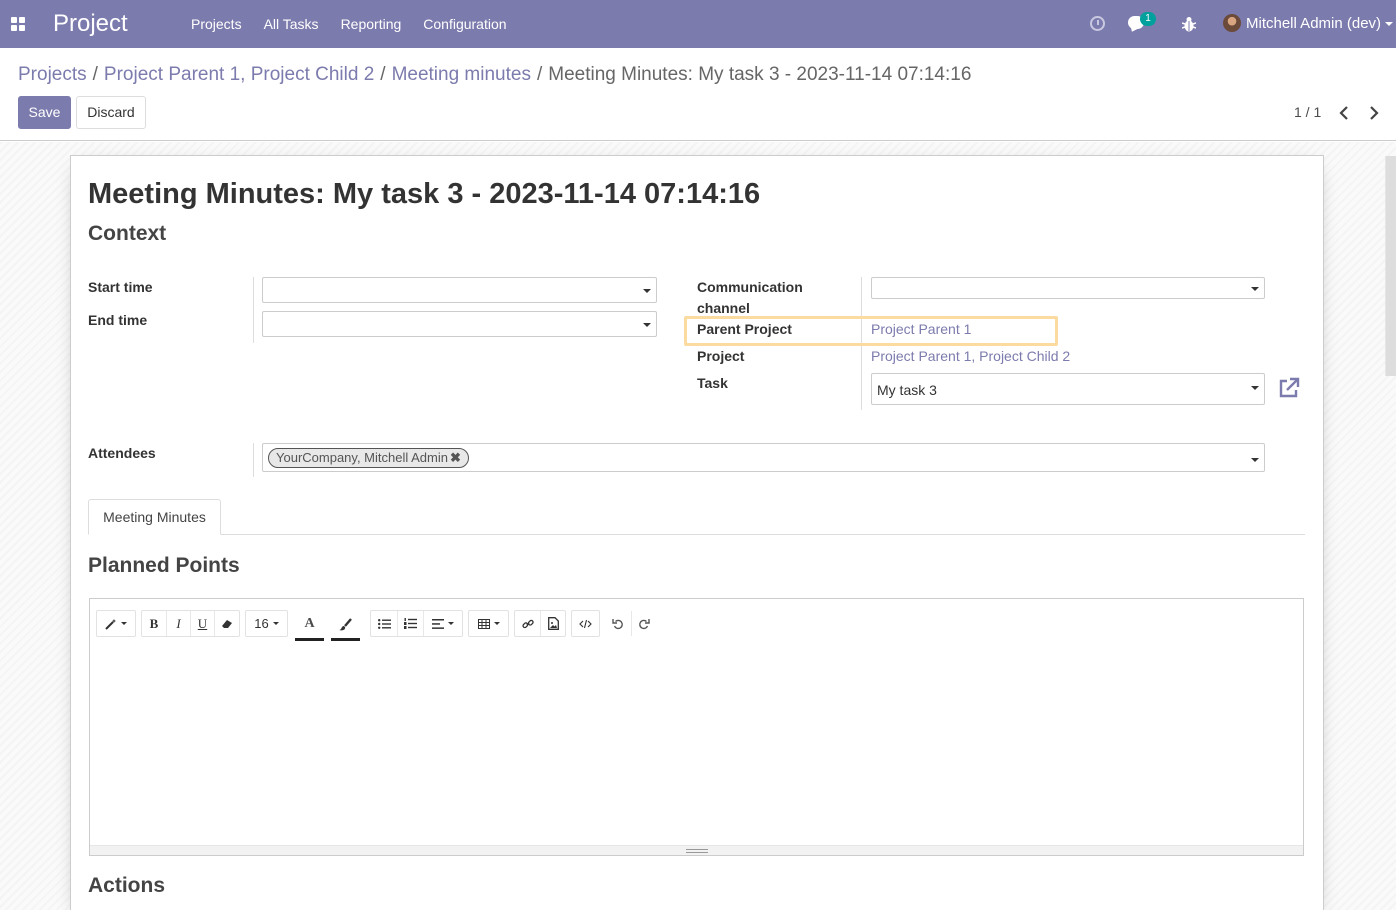 The height and width of the screenshot is (910, 1396). I want to click on code-icon, so click(585, 623).